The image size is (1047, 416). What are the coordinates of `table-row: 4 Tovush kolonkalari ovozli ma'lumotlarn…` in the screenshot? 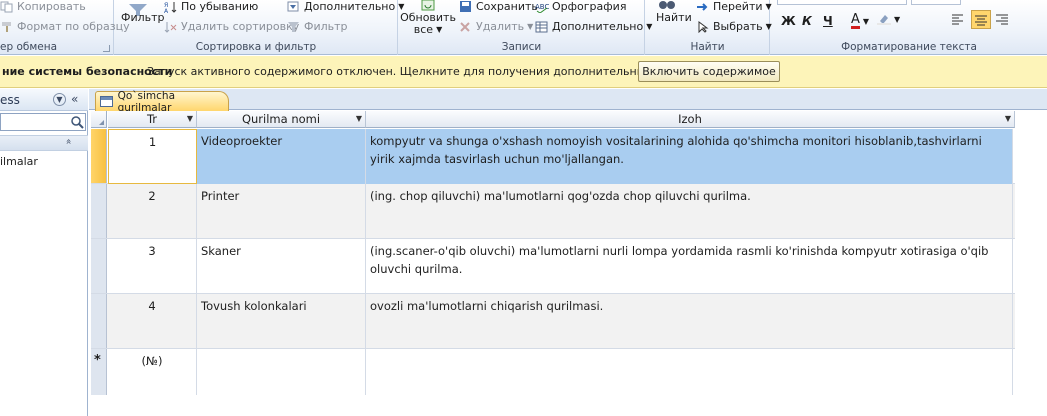 It's located at (553, 321).